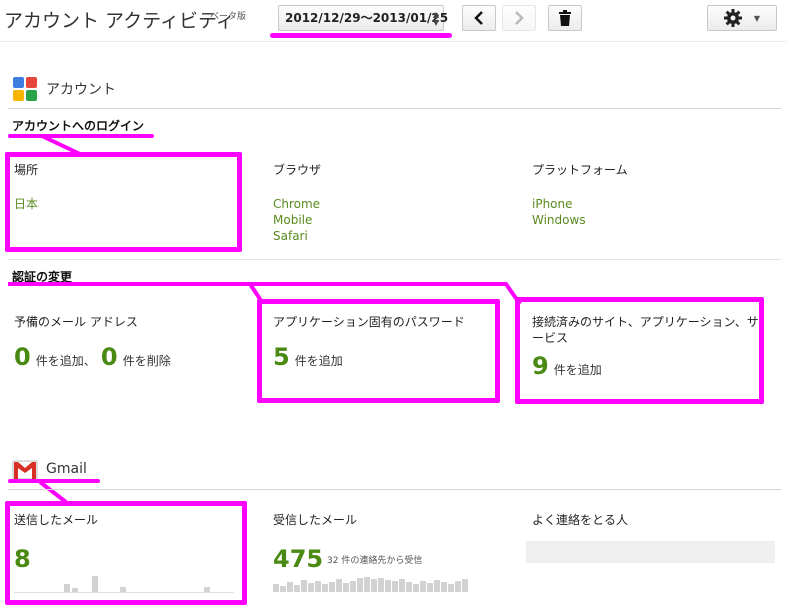 Image resolution: width=787 pixels, height=614 pixels. What do you see at coordinates (540, 366) in the screenshot?
I see `connected-count: 9` at bounding box center [540, 366].